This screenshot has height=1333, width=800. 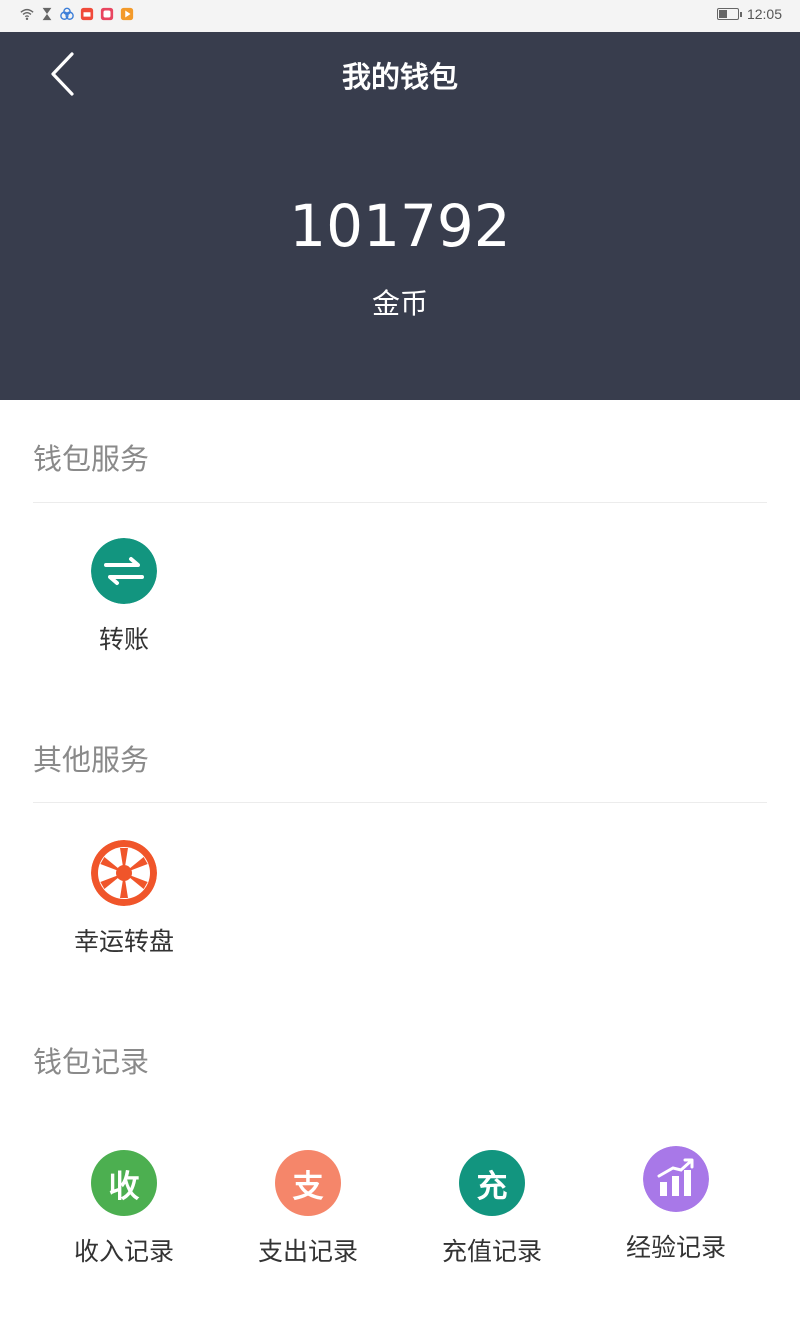 I want to click on income-icon: 收, so click(x=124, y=1183).